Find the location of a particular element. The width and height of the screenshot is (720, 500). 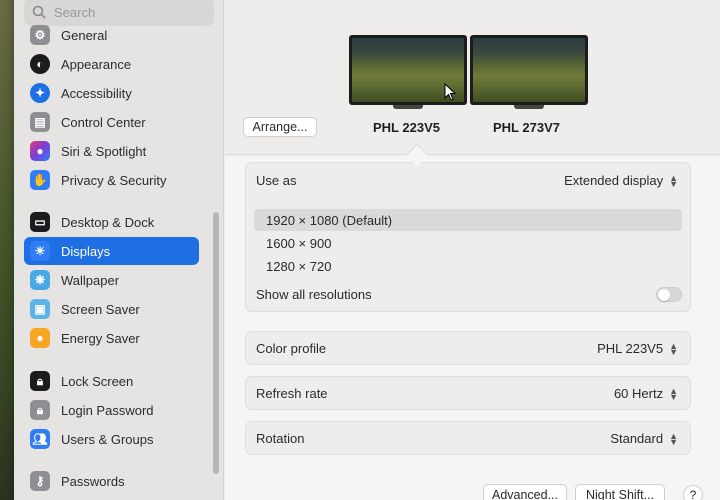

sidebar-item-label: Privacy & Security is located at coordinates (114, 180).